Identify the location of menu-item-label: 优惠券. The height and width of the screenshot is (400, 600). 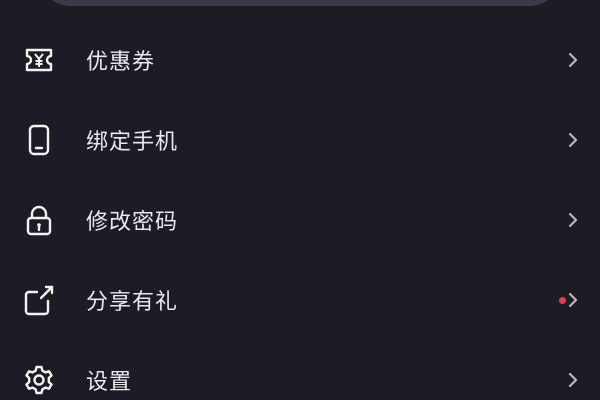
(121, 62).